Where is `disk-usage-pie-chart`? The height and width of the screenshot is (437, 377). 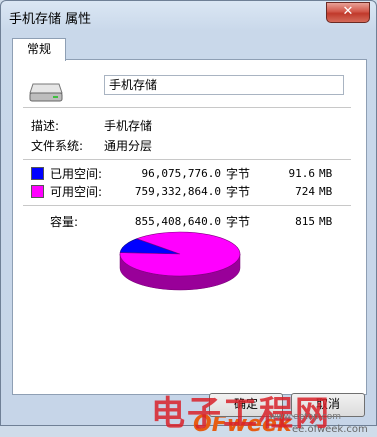 disk-usage-pie-chart is located at coordinates (180, 261).